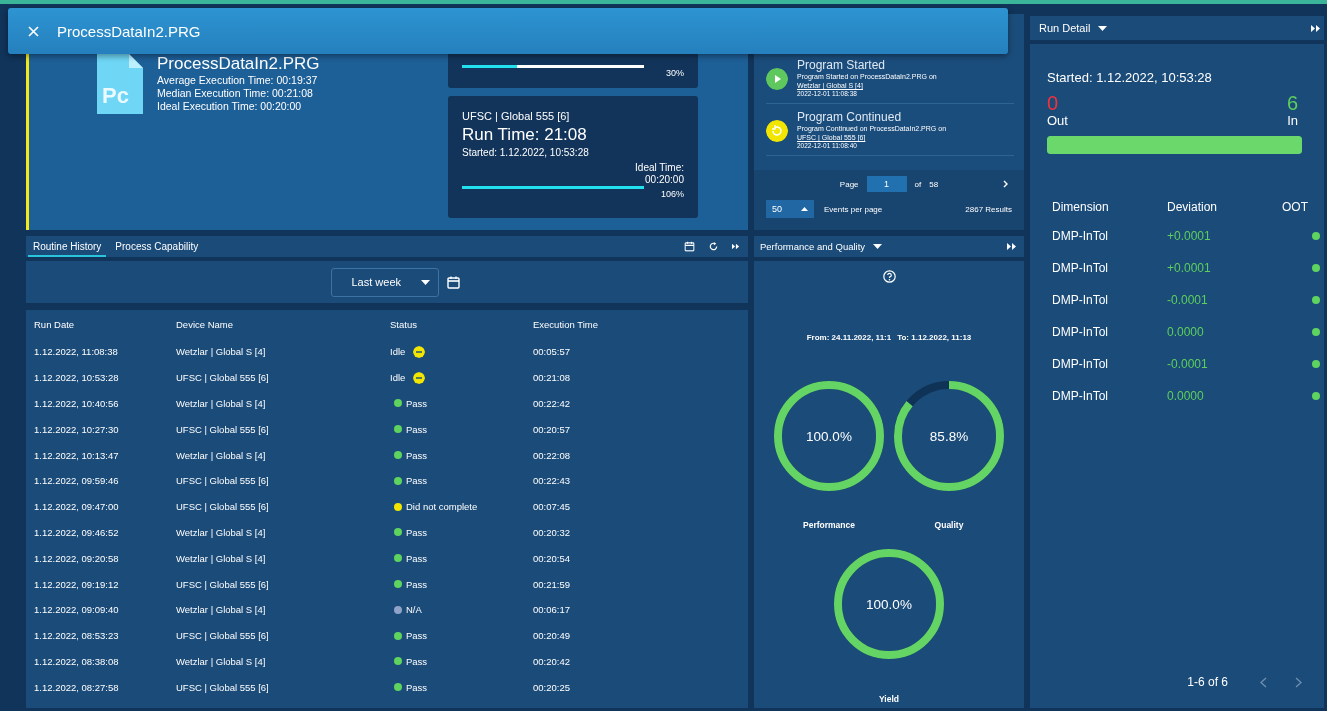  What do you see at coordinates (414, 610) in the screenshot?
I see `status-text: N/A` at bounding box center [414, 610].